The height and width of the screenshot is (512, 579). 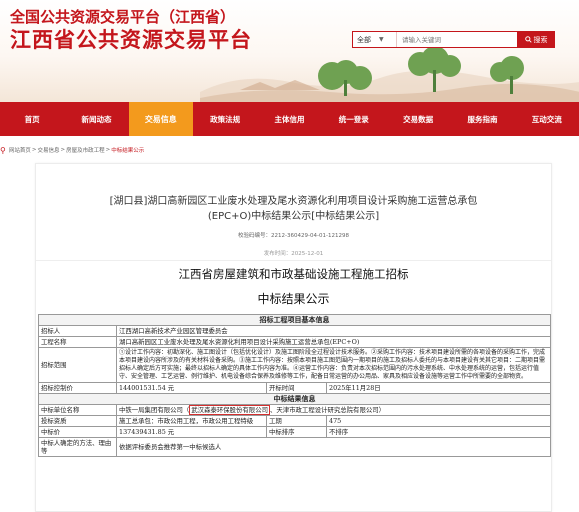 I want to click on cell-label: 中标排序, so click(x=296, y=432).